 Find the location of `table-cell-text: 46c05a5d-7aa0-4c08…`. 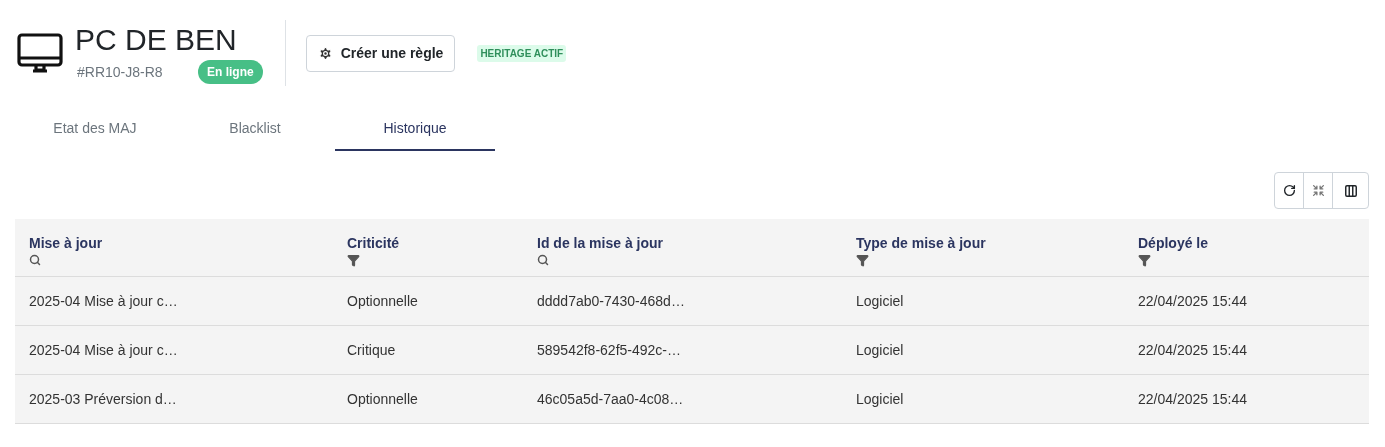

table-cell-text: 46c05a5d-7aa0-4c08… is located at coordinates (610, 399).